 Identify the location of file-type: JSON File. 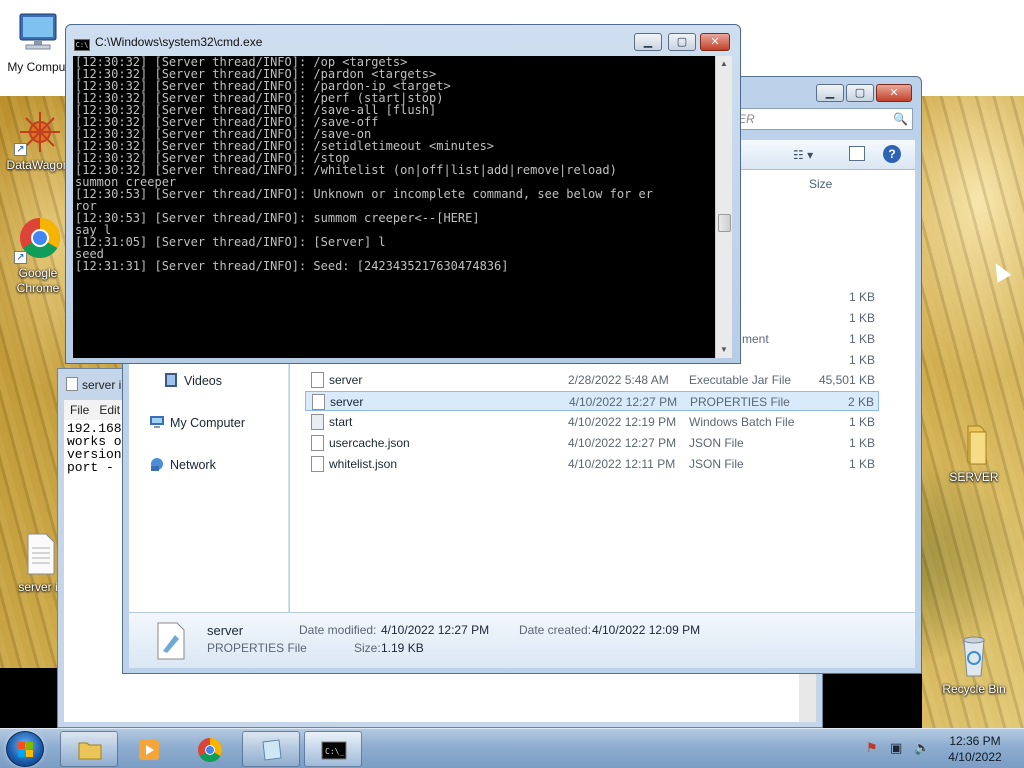
(716, 443).